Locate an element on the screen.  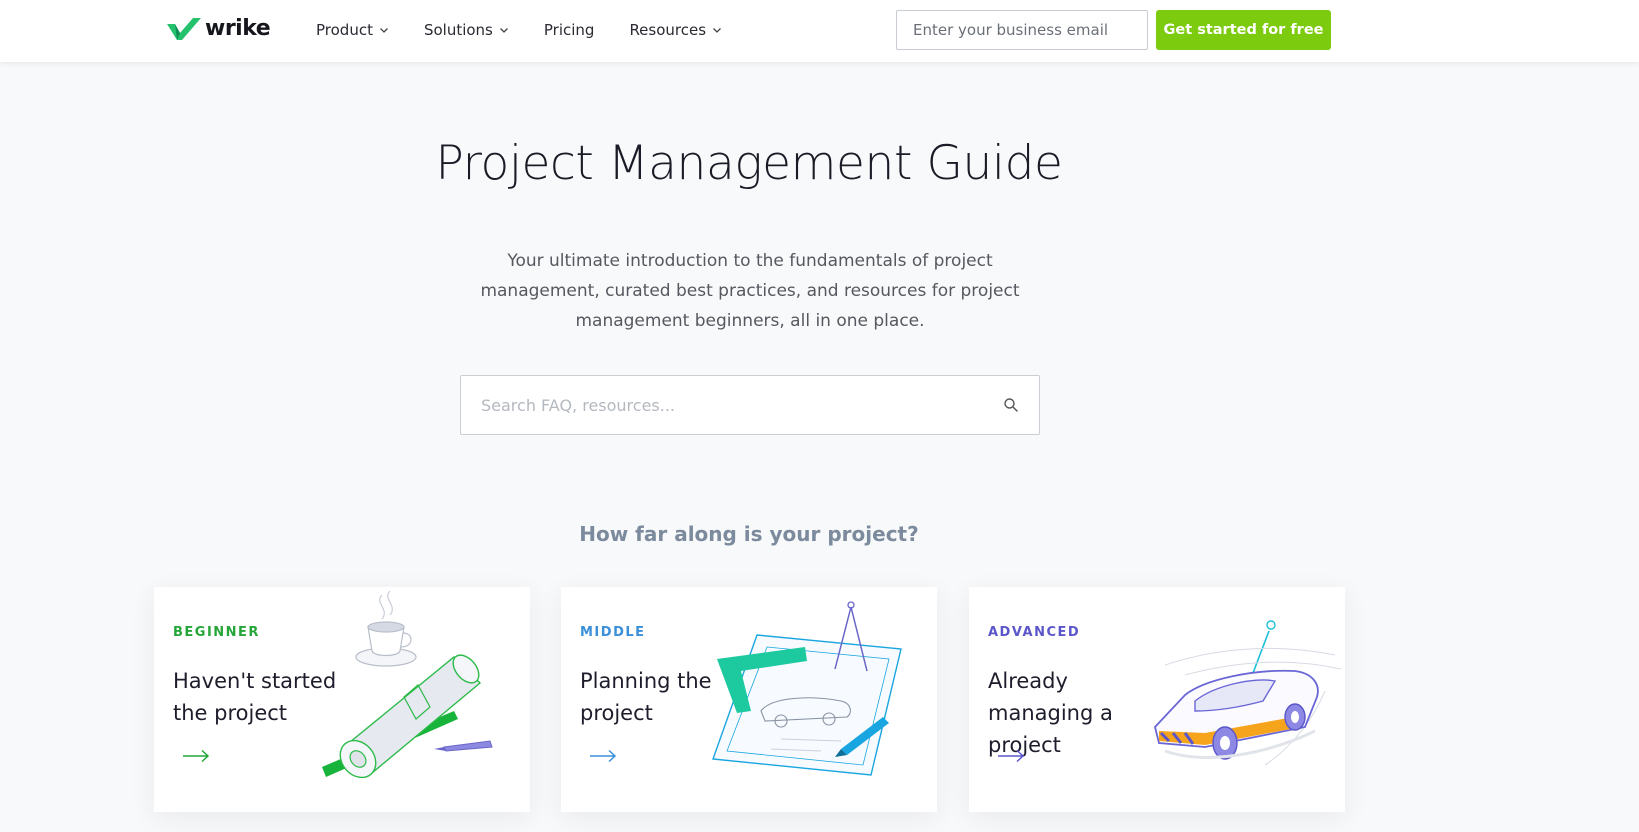
menu-label: Product is located at coordinates (344, 30).